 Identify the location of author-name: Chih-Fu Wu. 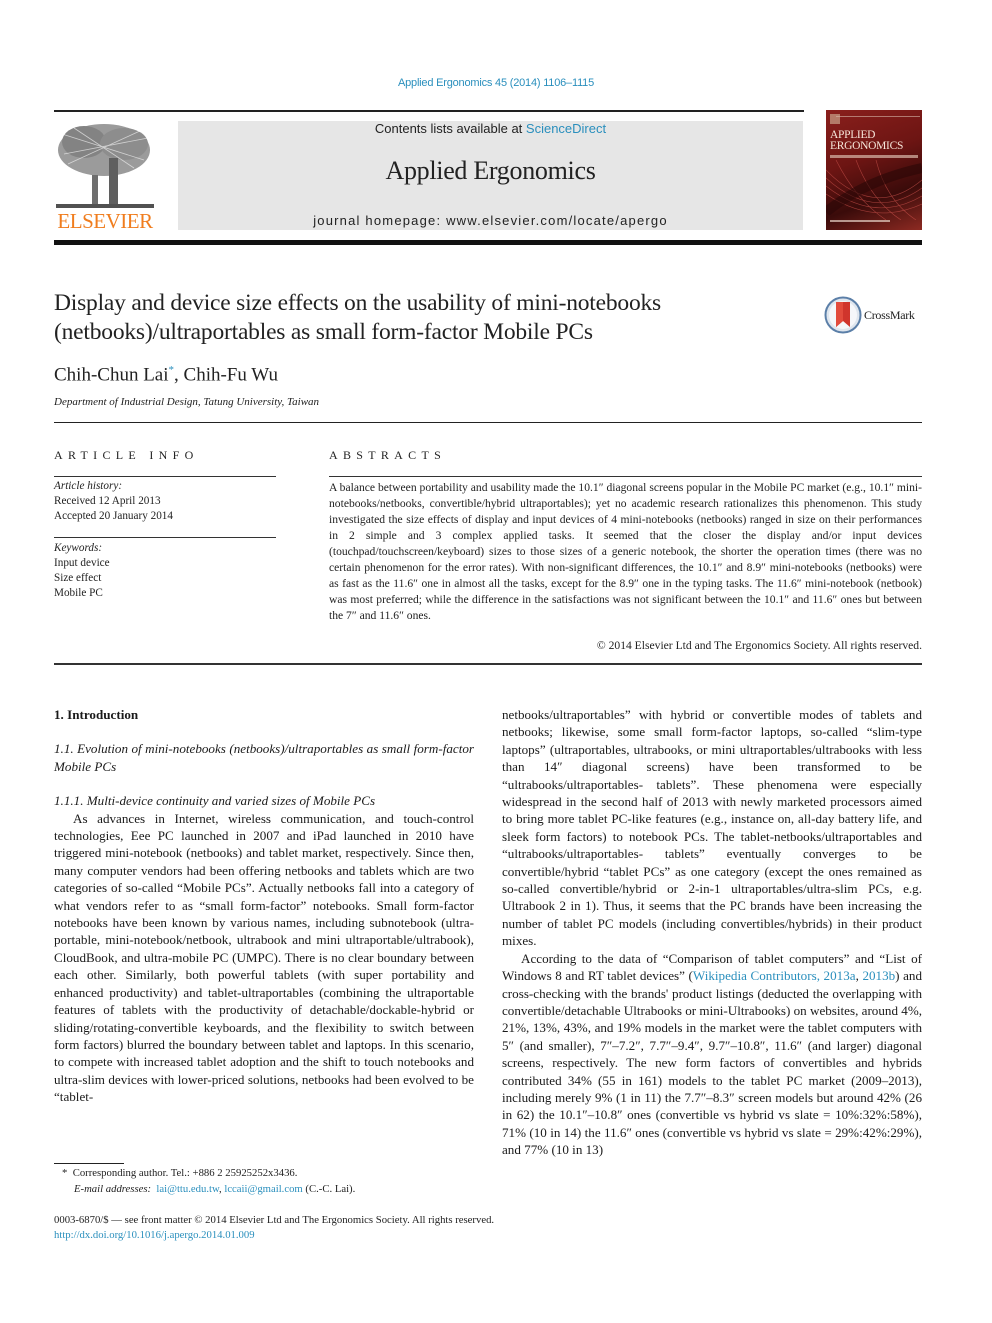
(231, 374).